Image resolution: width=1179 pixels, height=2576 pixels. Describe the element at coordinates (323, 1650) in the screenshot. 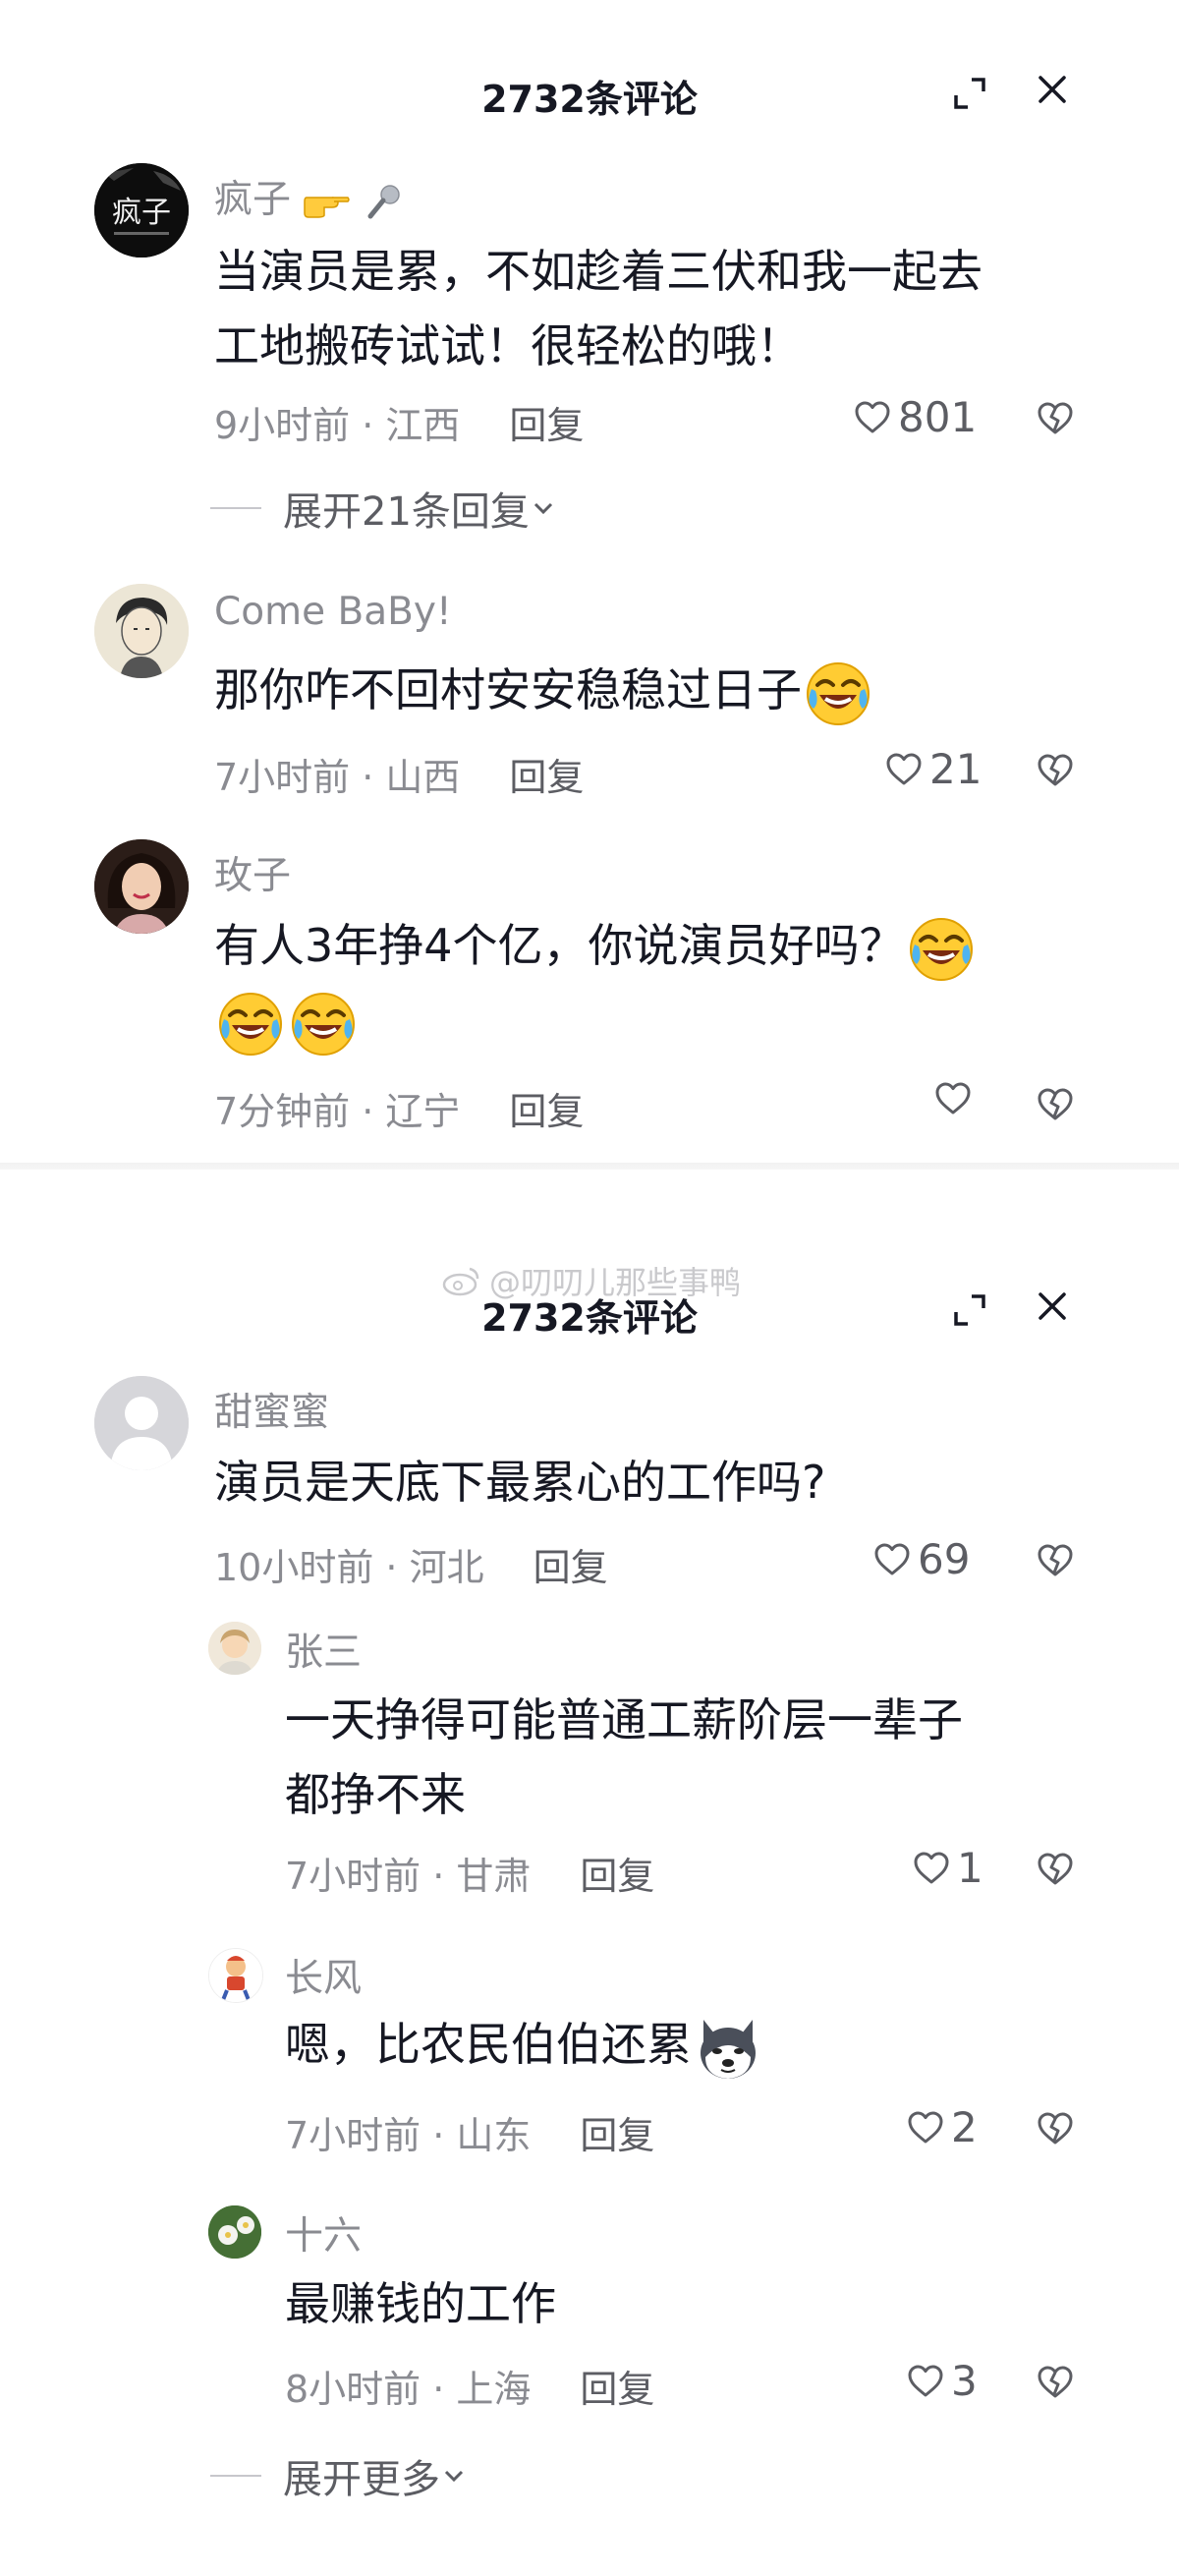

I see `reply-username: 张三` at that location.